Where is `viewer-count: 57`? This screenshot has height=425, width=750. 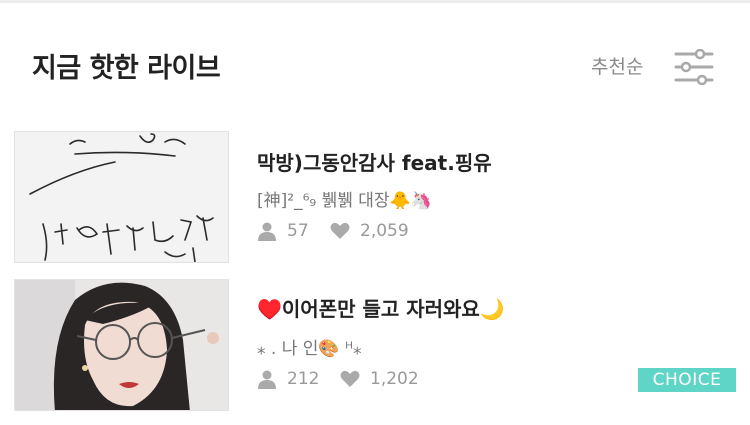
viewer-count: 57 is located at coordinates (283, 231).